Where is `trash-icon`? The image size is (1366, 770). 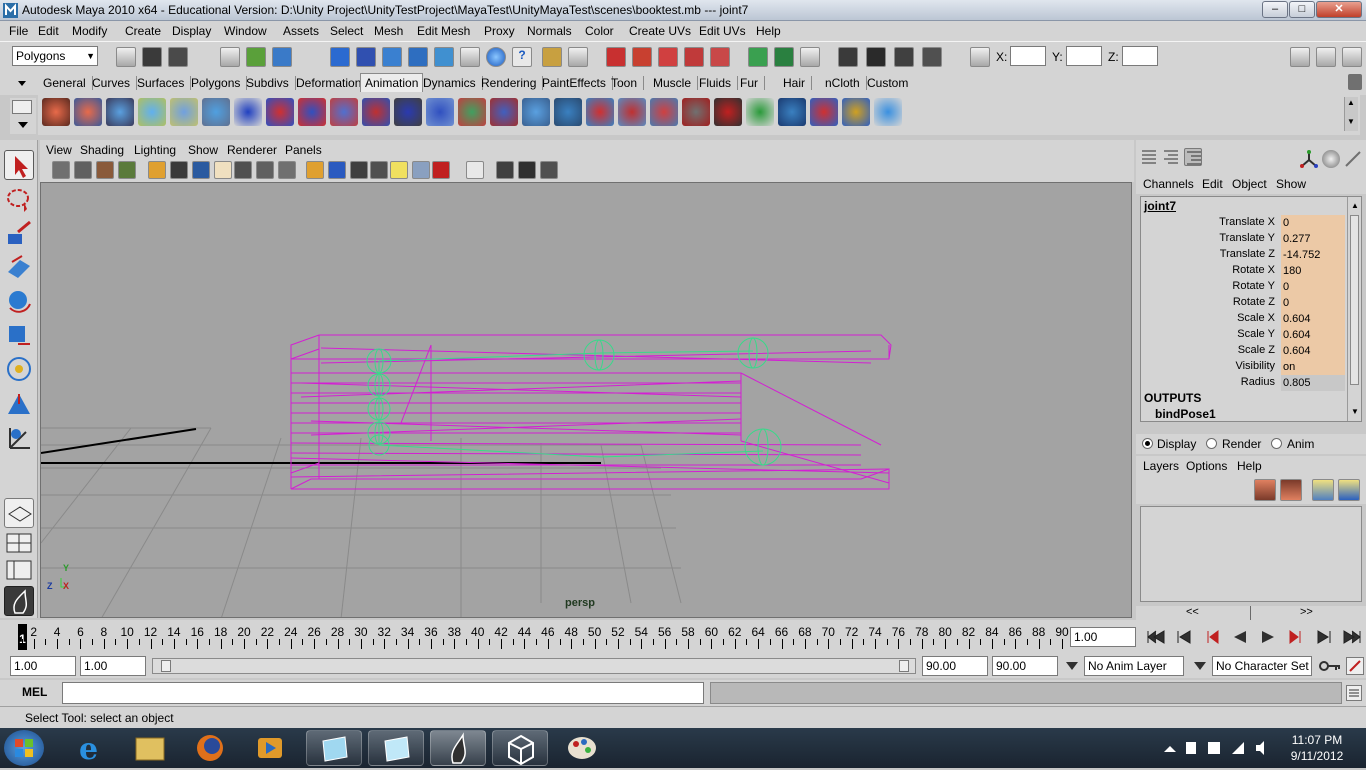
trash-icon is located at coordinates (1355, 82).